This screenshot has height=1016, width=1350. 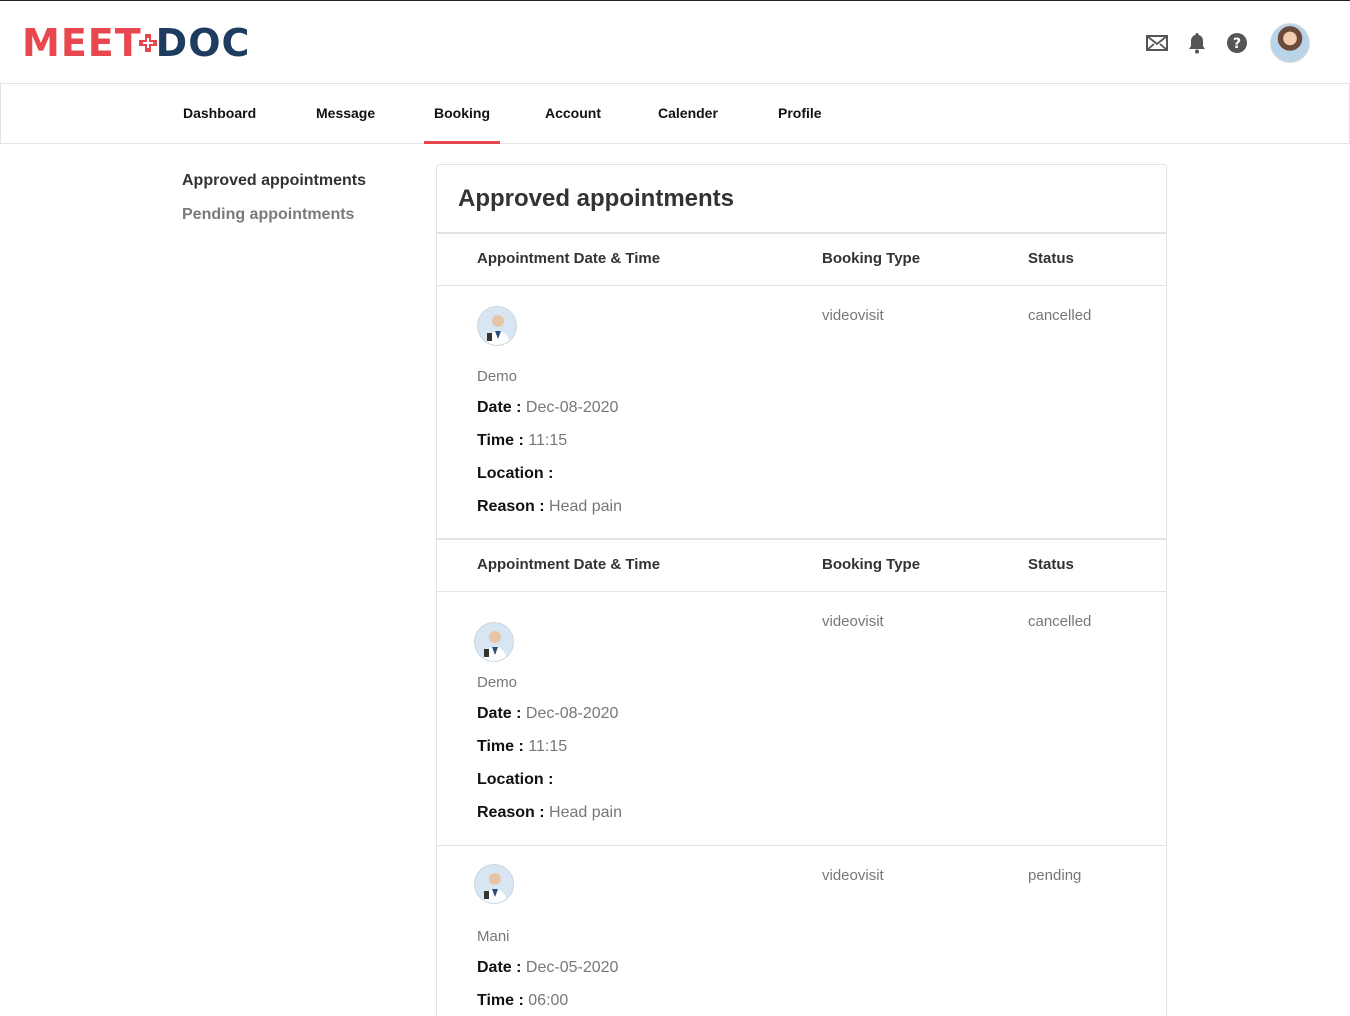 I want to click on nav-booking: Booking, so click(x=462, y=114).